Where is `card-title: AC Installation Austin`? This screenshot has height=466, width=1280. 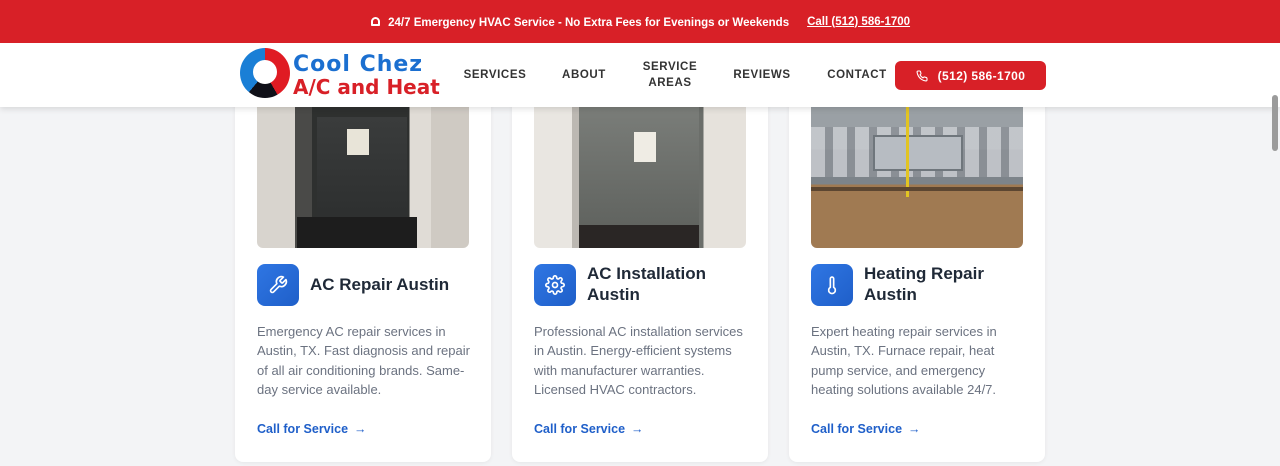
card-title: AC Installation Austin is located at coordinates (647, 284).